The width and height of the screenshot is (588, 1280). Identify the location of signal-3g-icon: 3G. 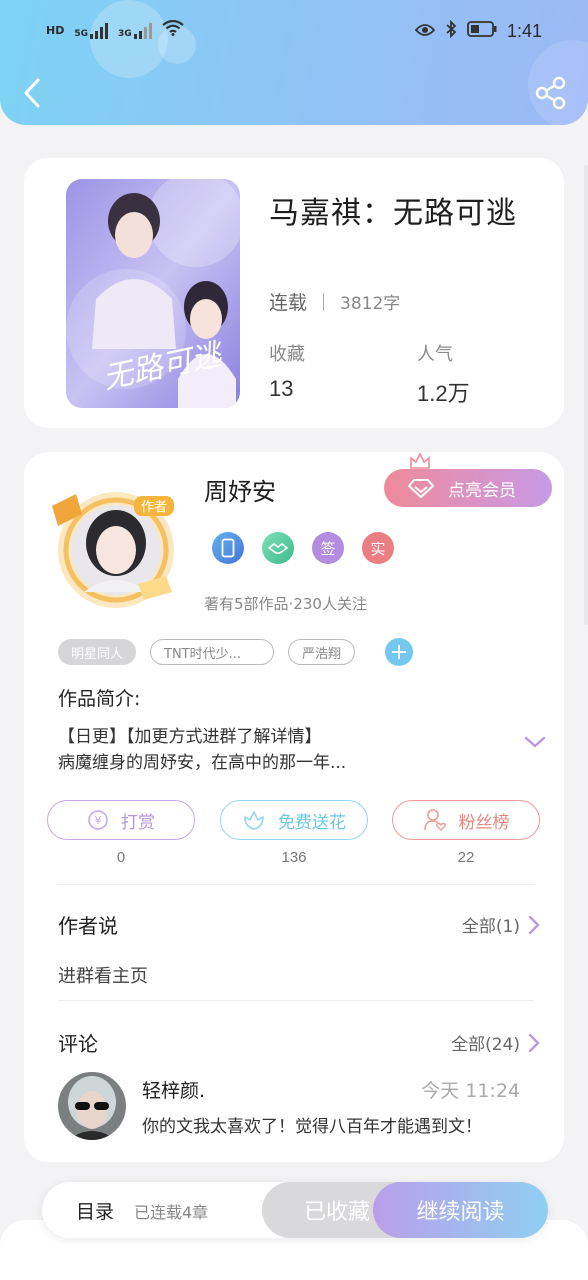
(135, 30).